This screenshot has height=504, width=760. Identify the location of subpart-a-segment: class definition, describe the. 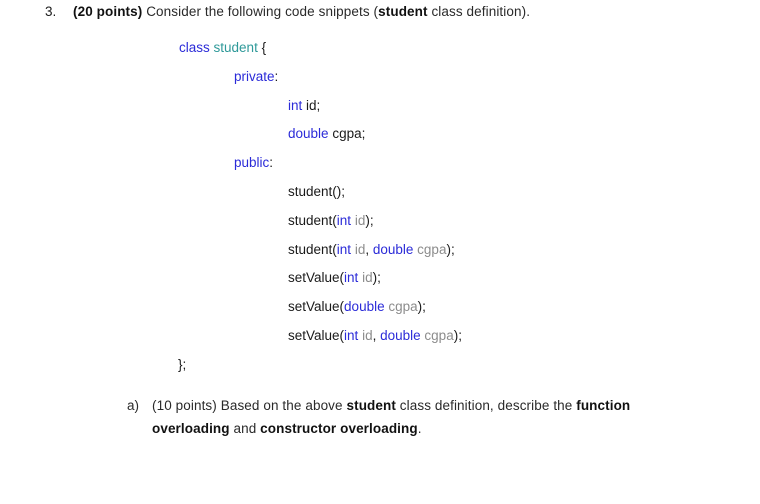
(486, 405).